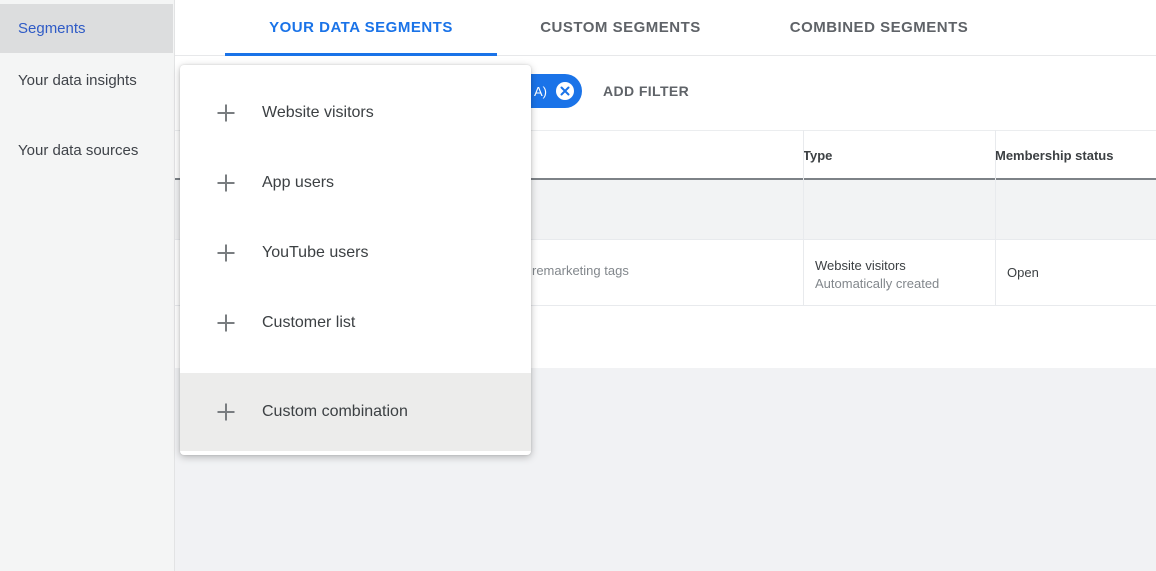 This screenshot has width=1156, height=571. I want to click on sidebar-item-segments: Segments, so click(86, 28).